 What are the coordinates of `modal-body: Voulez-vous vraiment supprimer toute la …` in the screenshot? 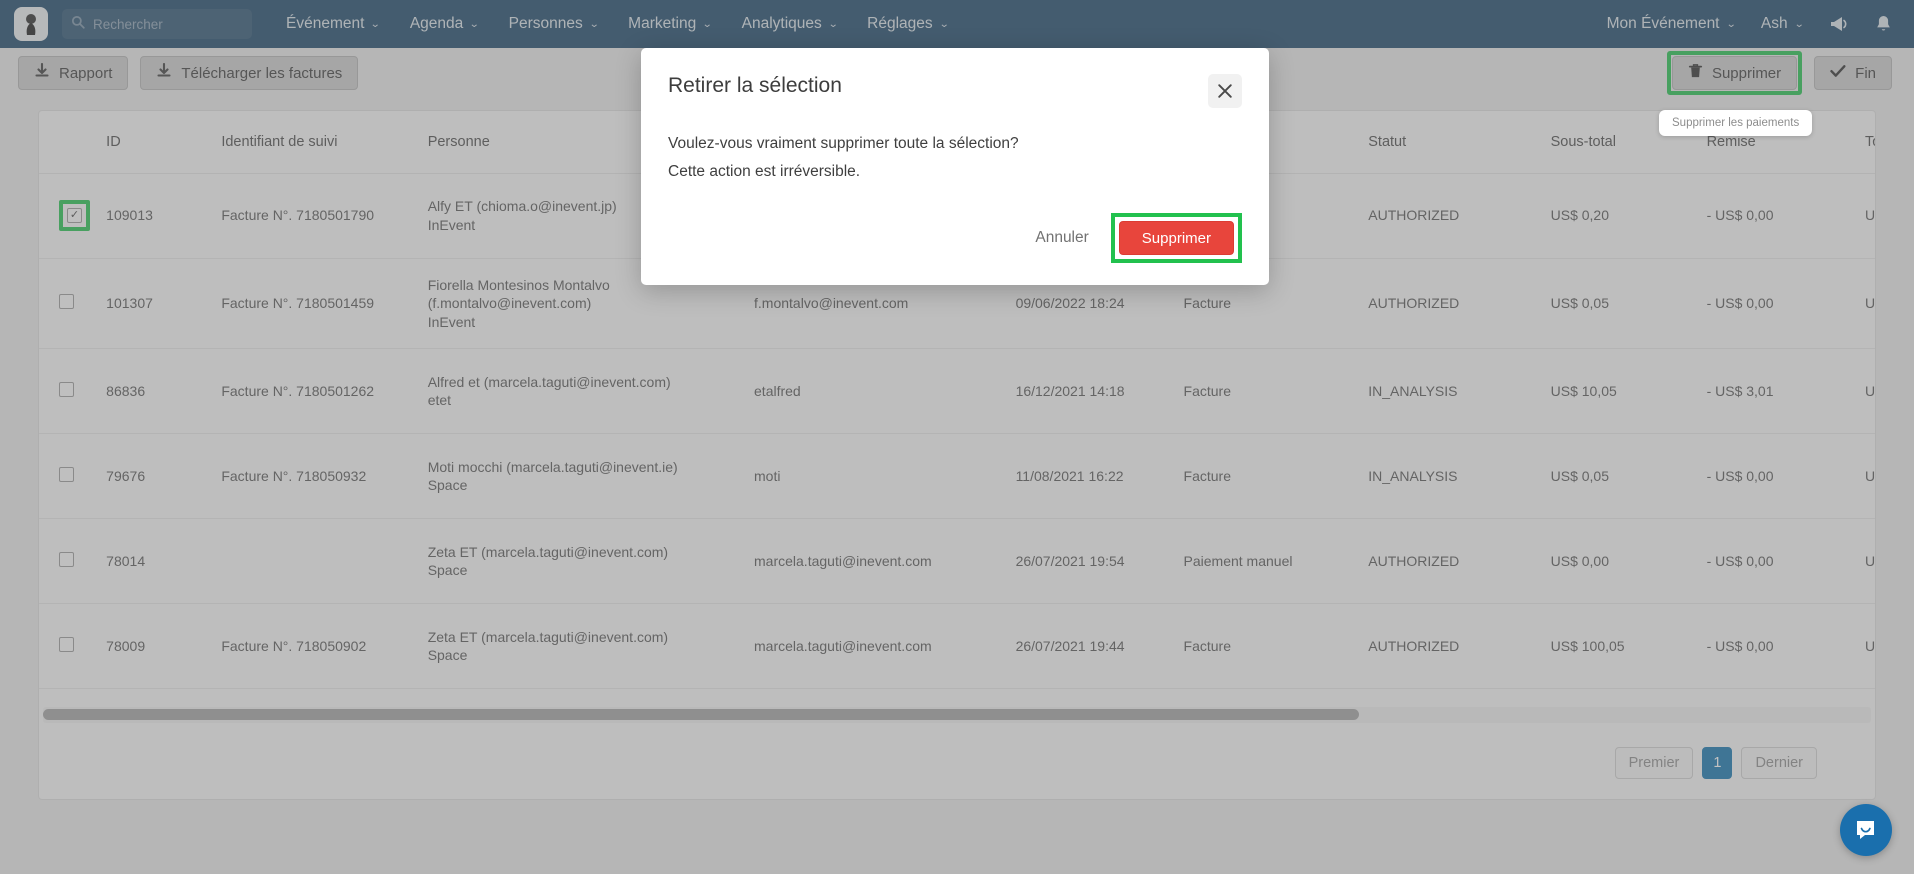 It's located at (955, 157).